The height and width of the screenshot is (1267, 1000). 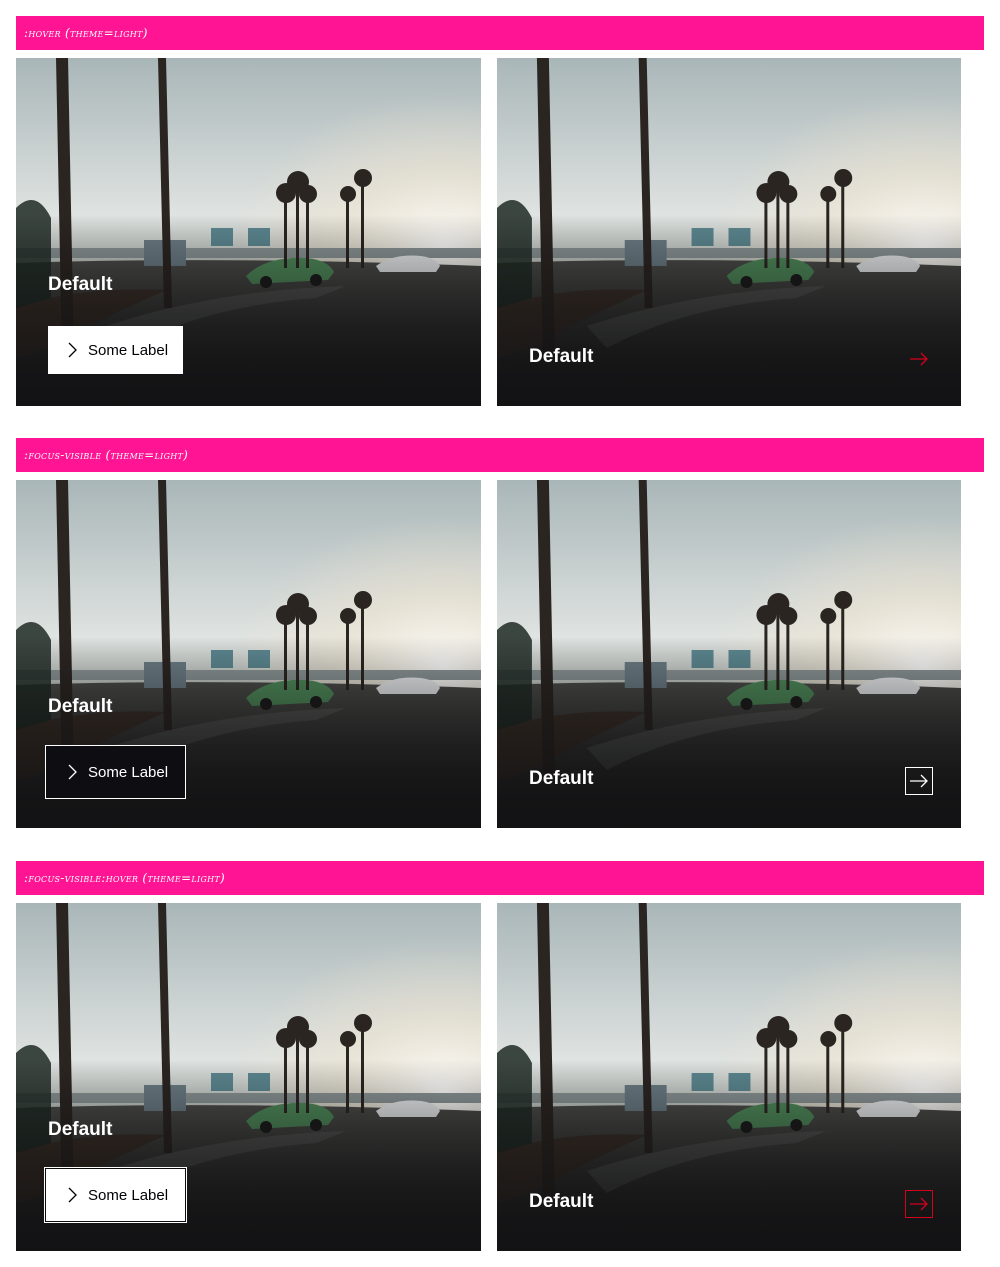 I want to click on section-header: :focus-visible:hover (theme=light), so click(x=500, y=878).